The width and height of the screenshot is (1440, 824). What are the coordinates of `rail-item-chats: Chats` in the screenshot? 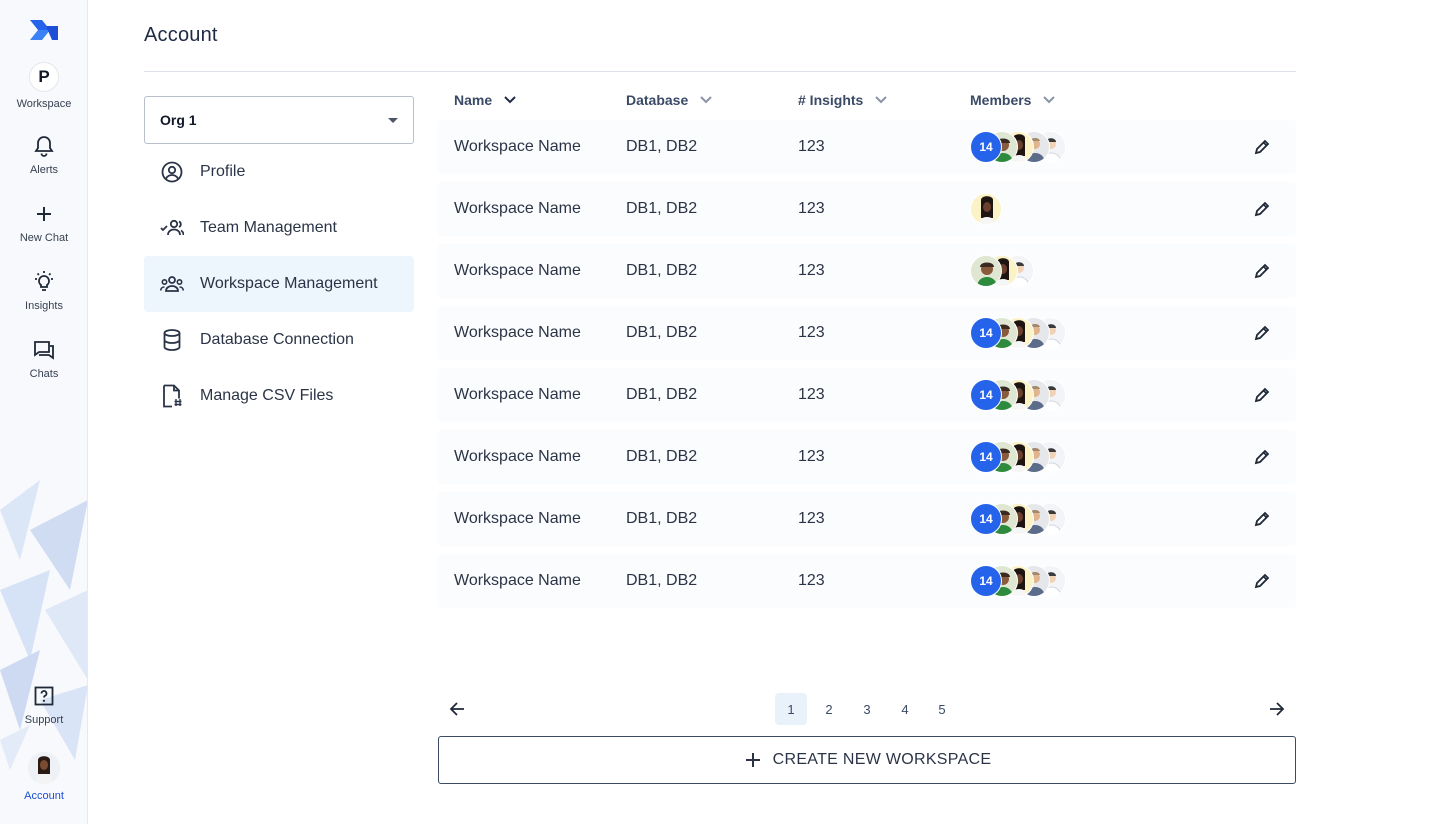 It's located at (43, 359).